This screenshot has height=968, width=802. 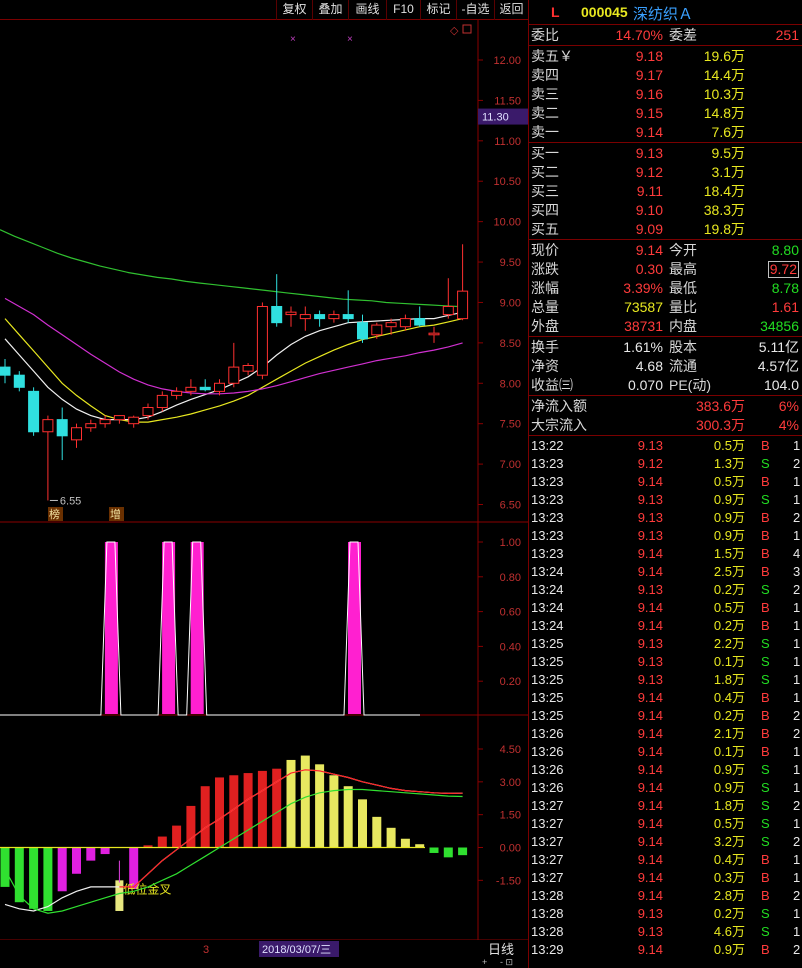 I want to click on tick-row: 13:23 9.14 1.5万 B 4, so click(x=665, y=554).